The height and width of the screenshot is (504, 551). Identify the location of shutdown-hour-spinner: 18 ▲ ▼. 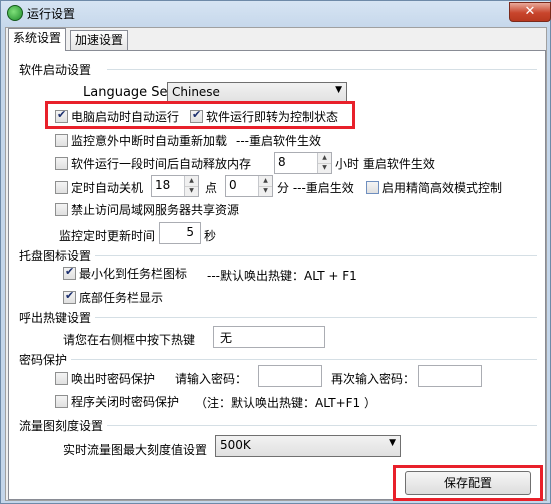
(175, 186).